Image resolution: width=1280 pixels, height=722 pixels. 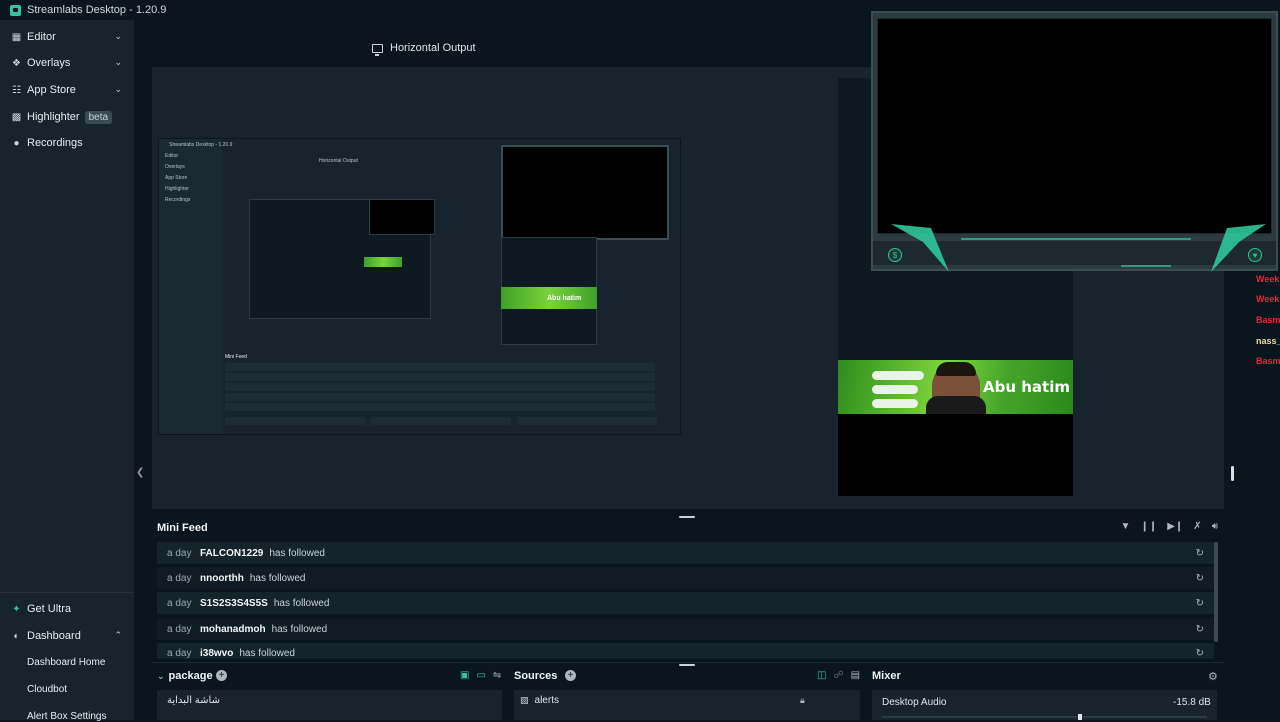 What do you see at coordinates (55, 143) in the screenshot?
I see `sidebar-item-label: Recordings` at bounding box center [55, 143].